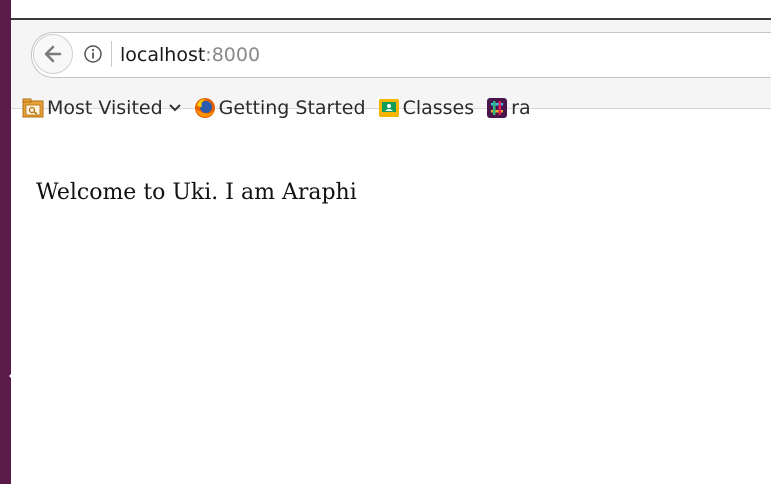 The width and height of the screenshot is (771, 484). What do you see at coordinates (174, 108) in the screenshot?
I see `chevron-down-icon` at bounding box center [174, 108].